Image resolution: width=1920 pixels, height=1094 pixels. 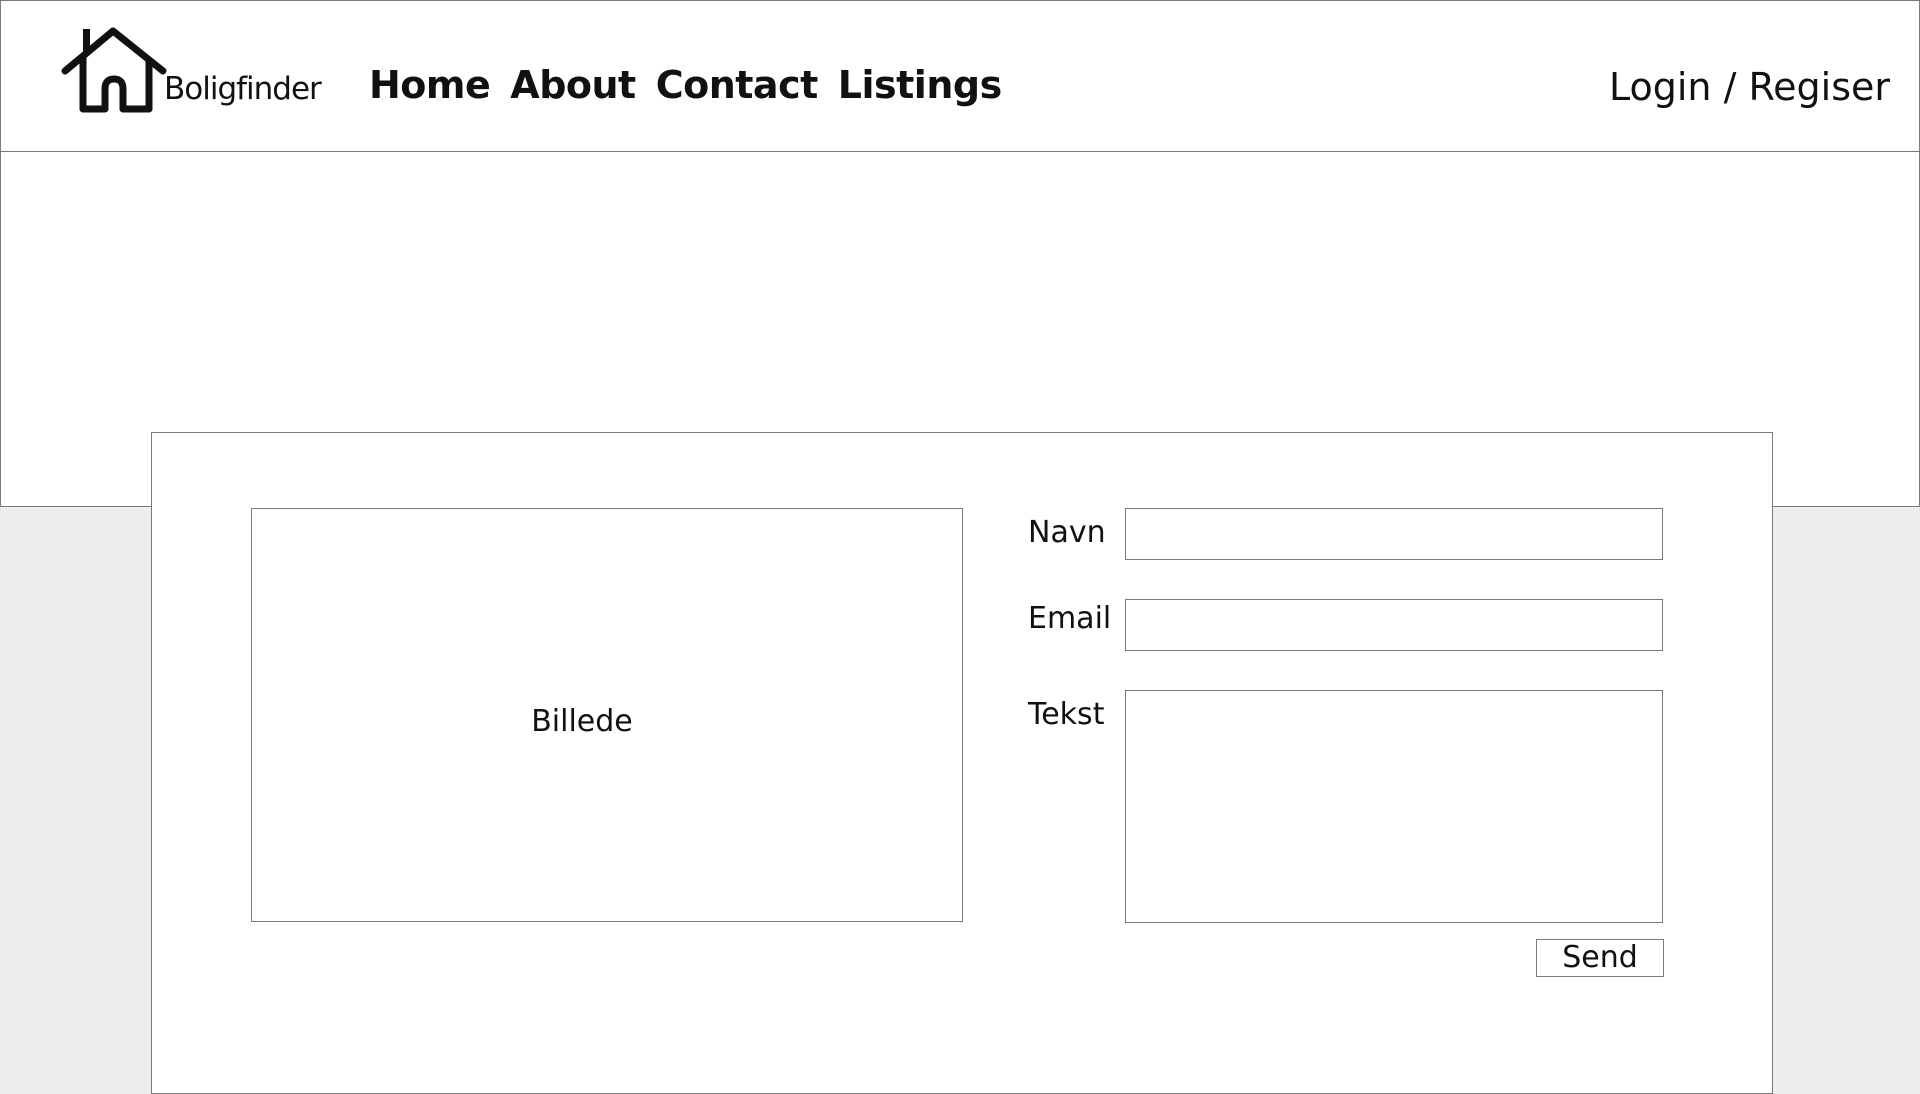 I want to click on name-input, so click(x=1394, y=534).